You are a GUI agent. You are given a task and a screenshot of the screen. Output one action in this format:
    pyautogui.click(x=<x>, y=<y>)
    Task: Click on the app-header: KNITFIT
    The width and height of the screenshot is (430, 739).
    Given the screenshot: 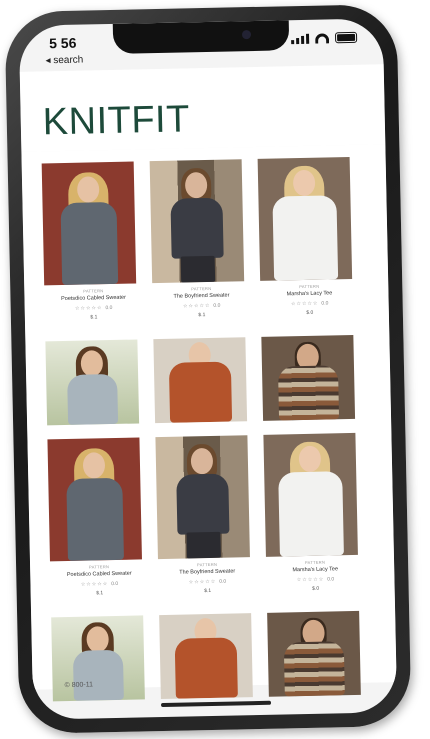 What is the action you would take?
    pyautogui.click(x=202, y=108)
    